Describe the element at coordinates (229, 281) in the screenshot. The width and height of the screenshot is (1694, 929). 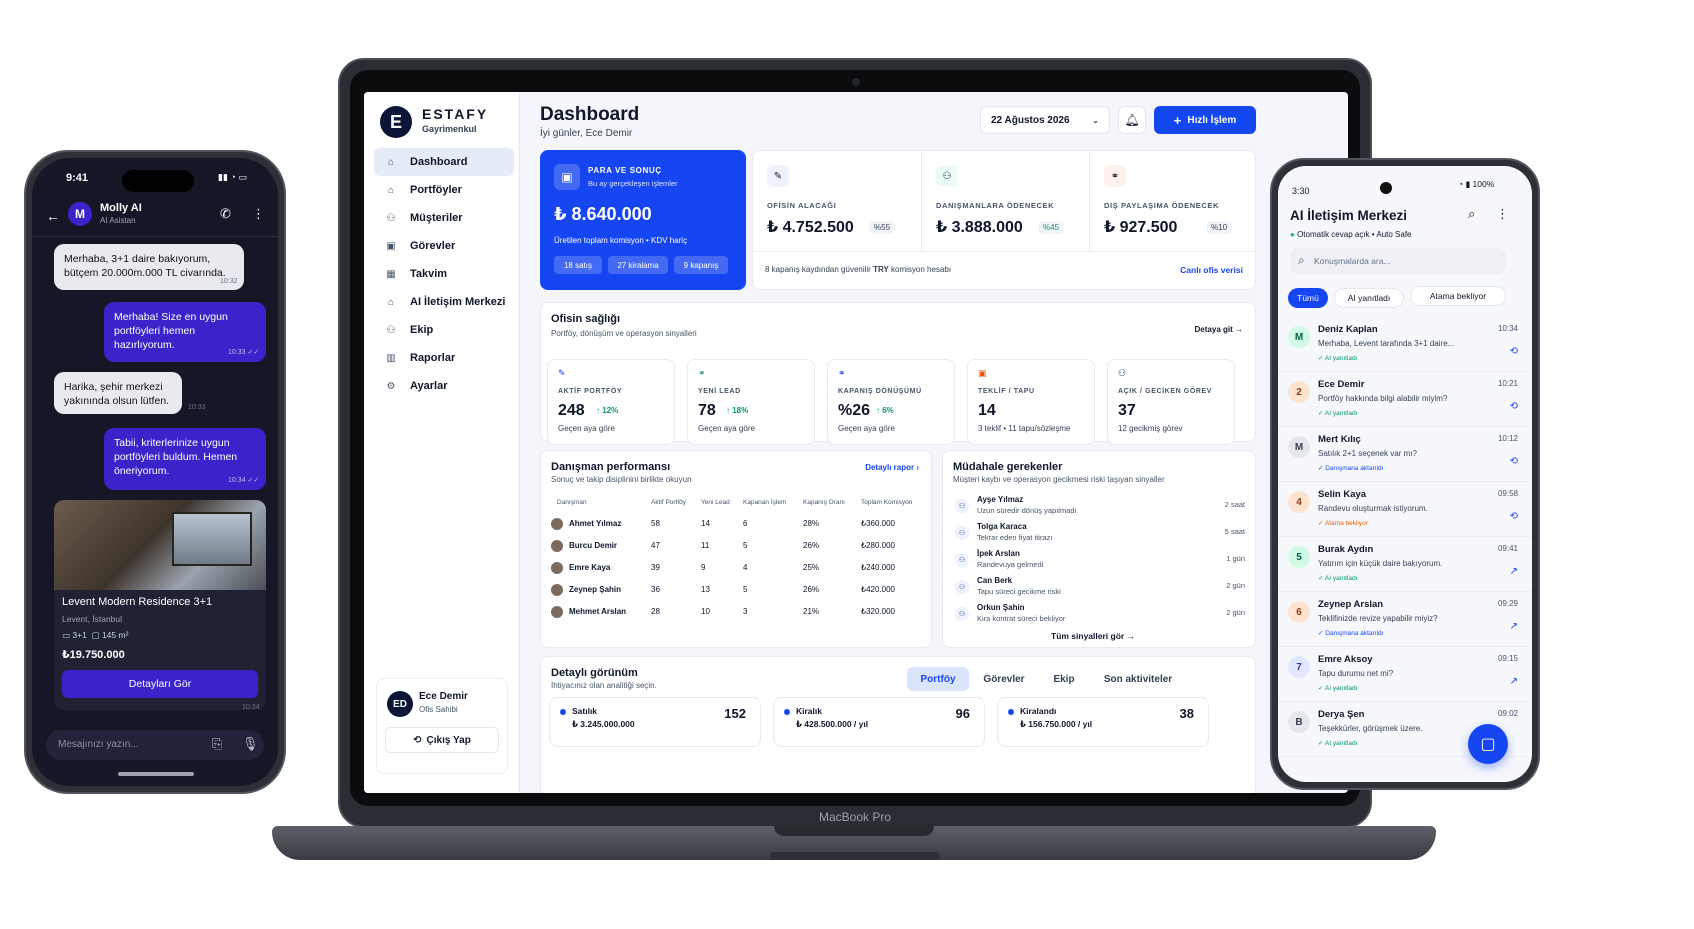
I see `message-time: 10:32` at that location.